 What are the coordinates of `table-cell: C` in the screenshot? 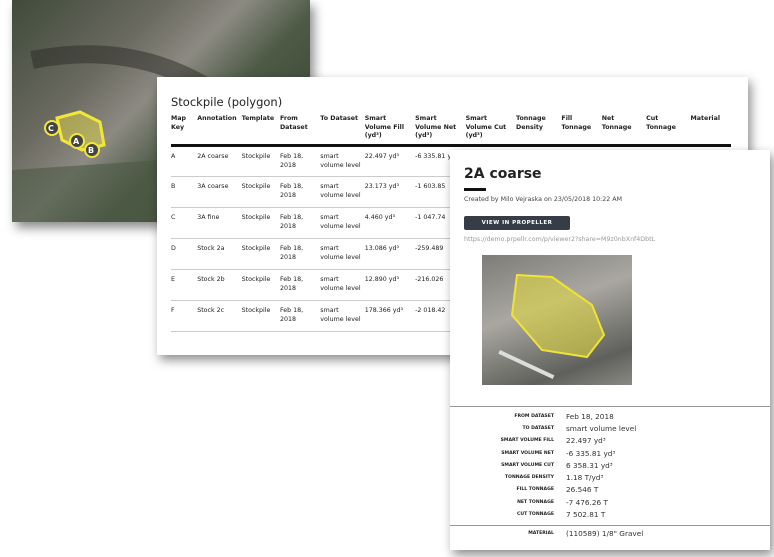 It's located at (184, 223).